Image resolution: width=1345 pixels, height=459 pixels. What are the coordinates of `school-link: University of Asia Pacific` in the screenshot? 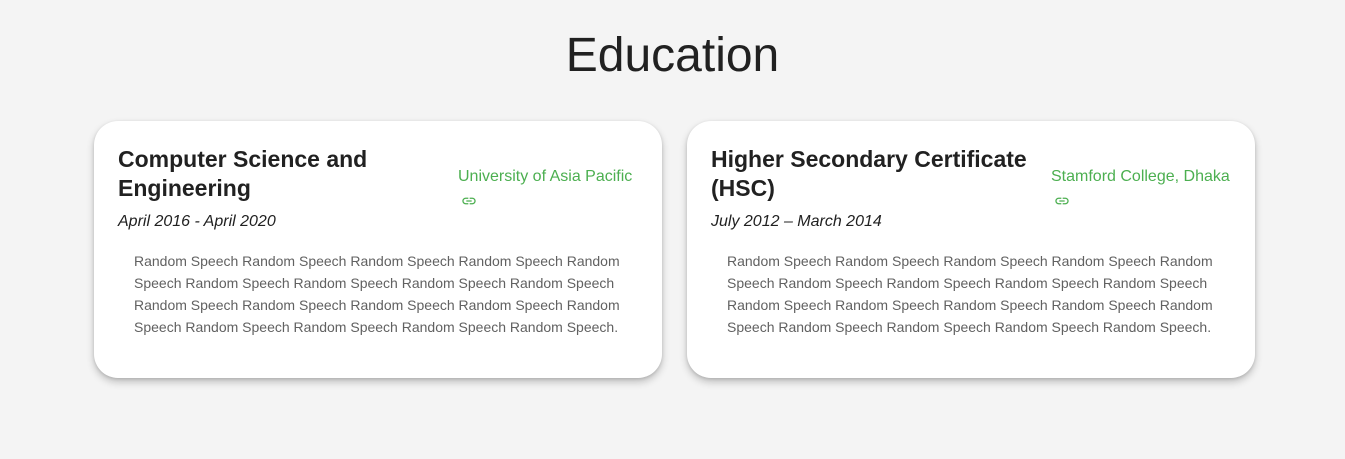 It's located at (558, 177).